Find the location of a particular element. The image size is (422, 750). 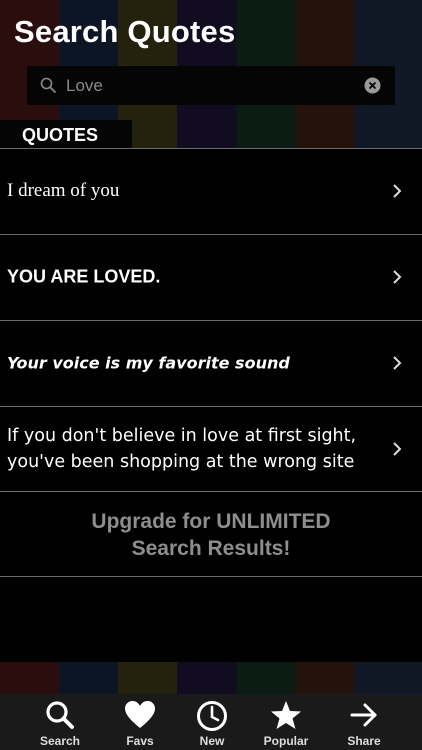

header: Search Quotes is located at coordinates (211, 33).